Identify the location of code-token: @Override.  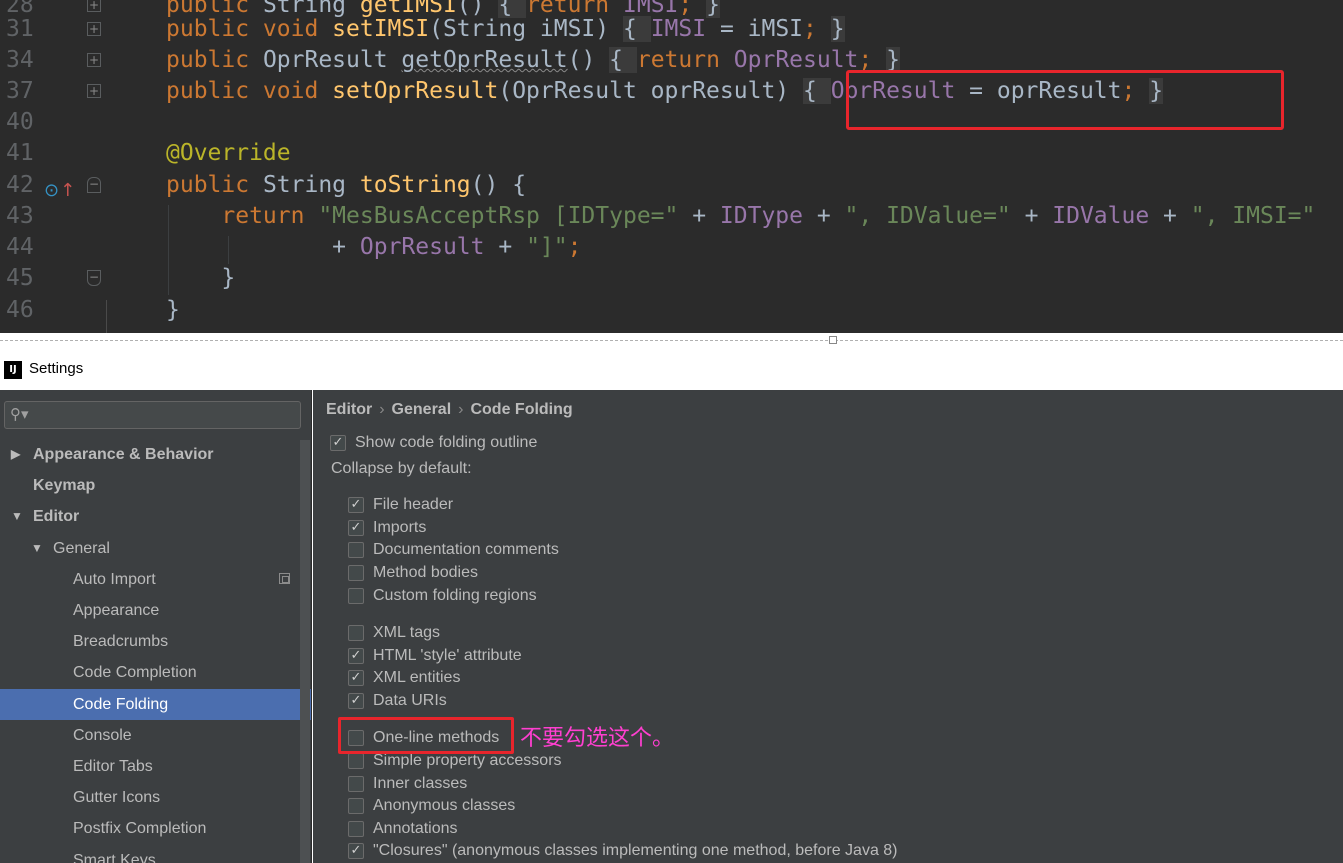
(228, 153).